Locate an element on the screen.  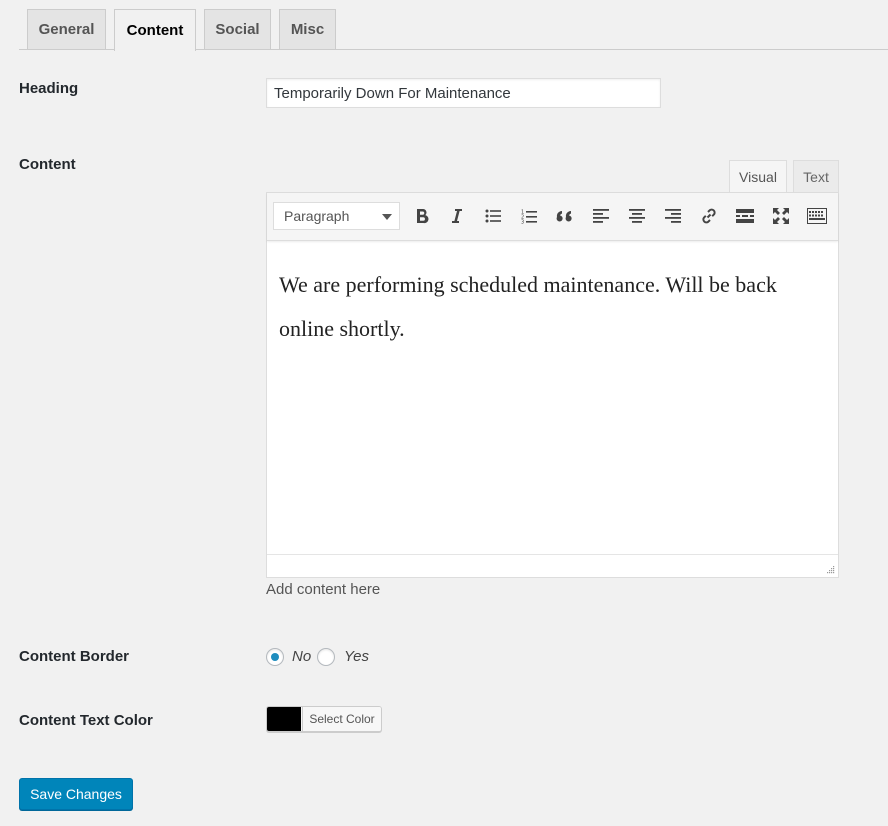
format-select: Paragraph is located at coordinates (336, 216).